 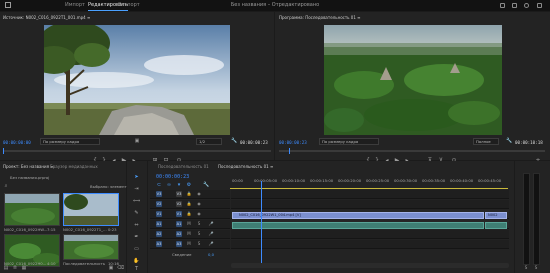 What do you see at coordinates (293, 142) in the screenshot?
I see `program-timecode-current: 00:00:00:23` at bounding box center [293, 142].